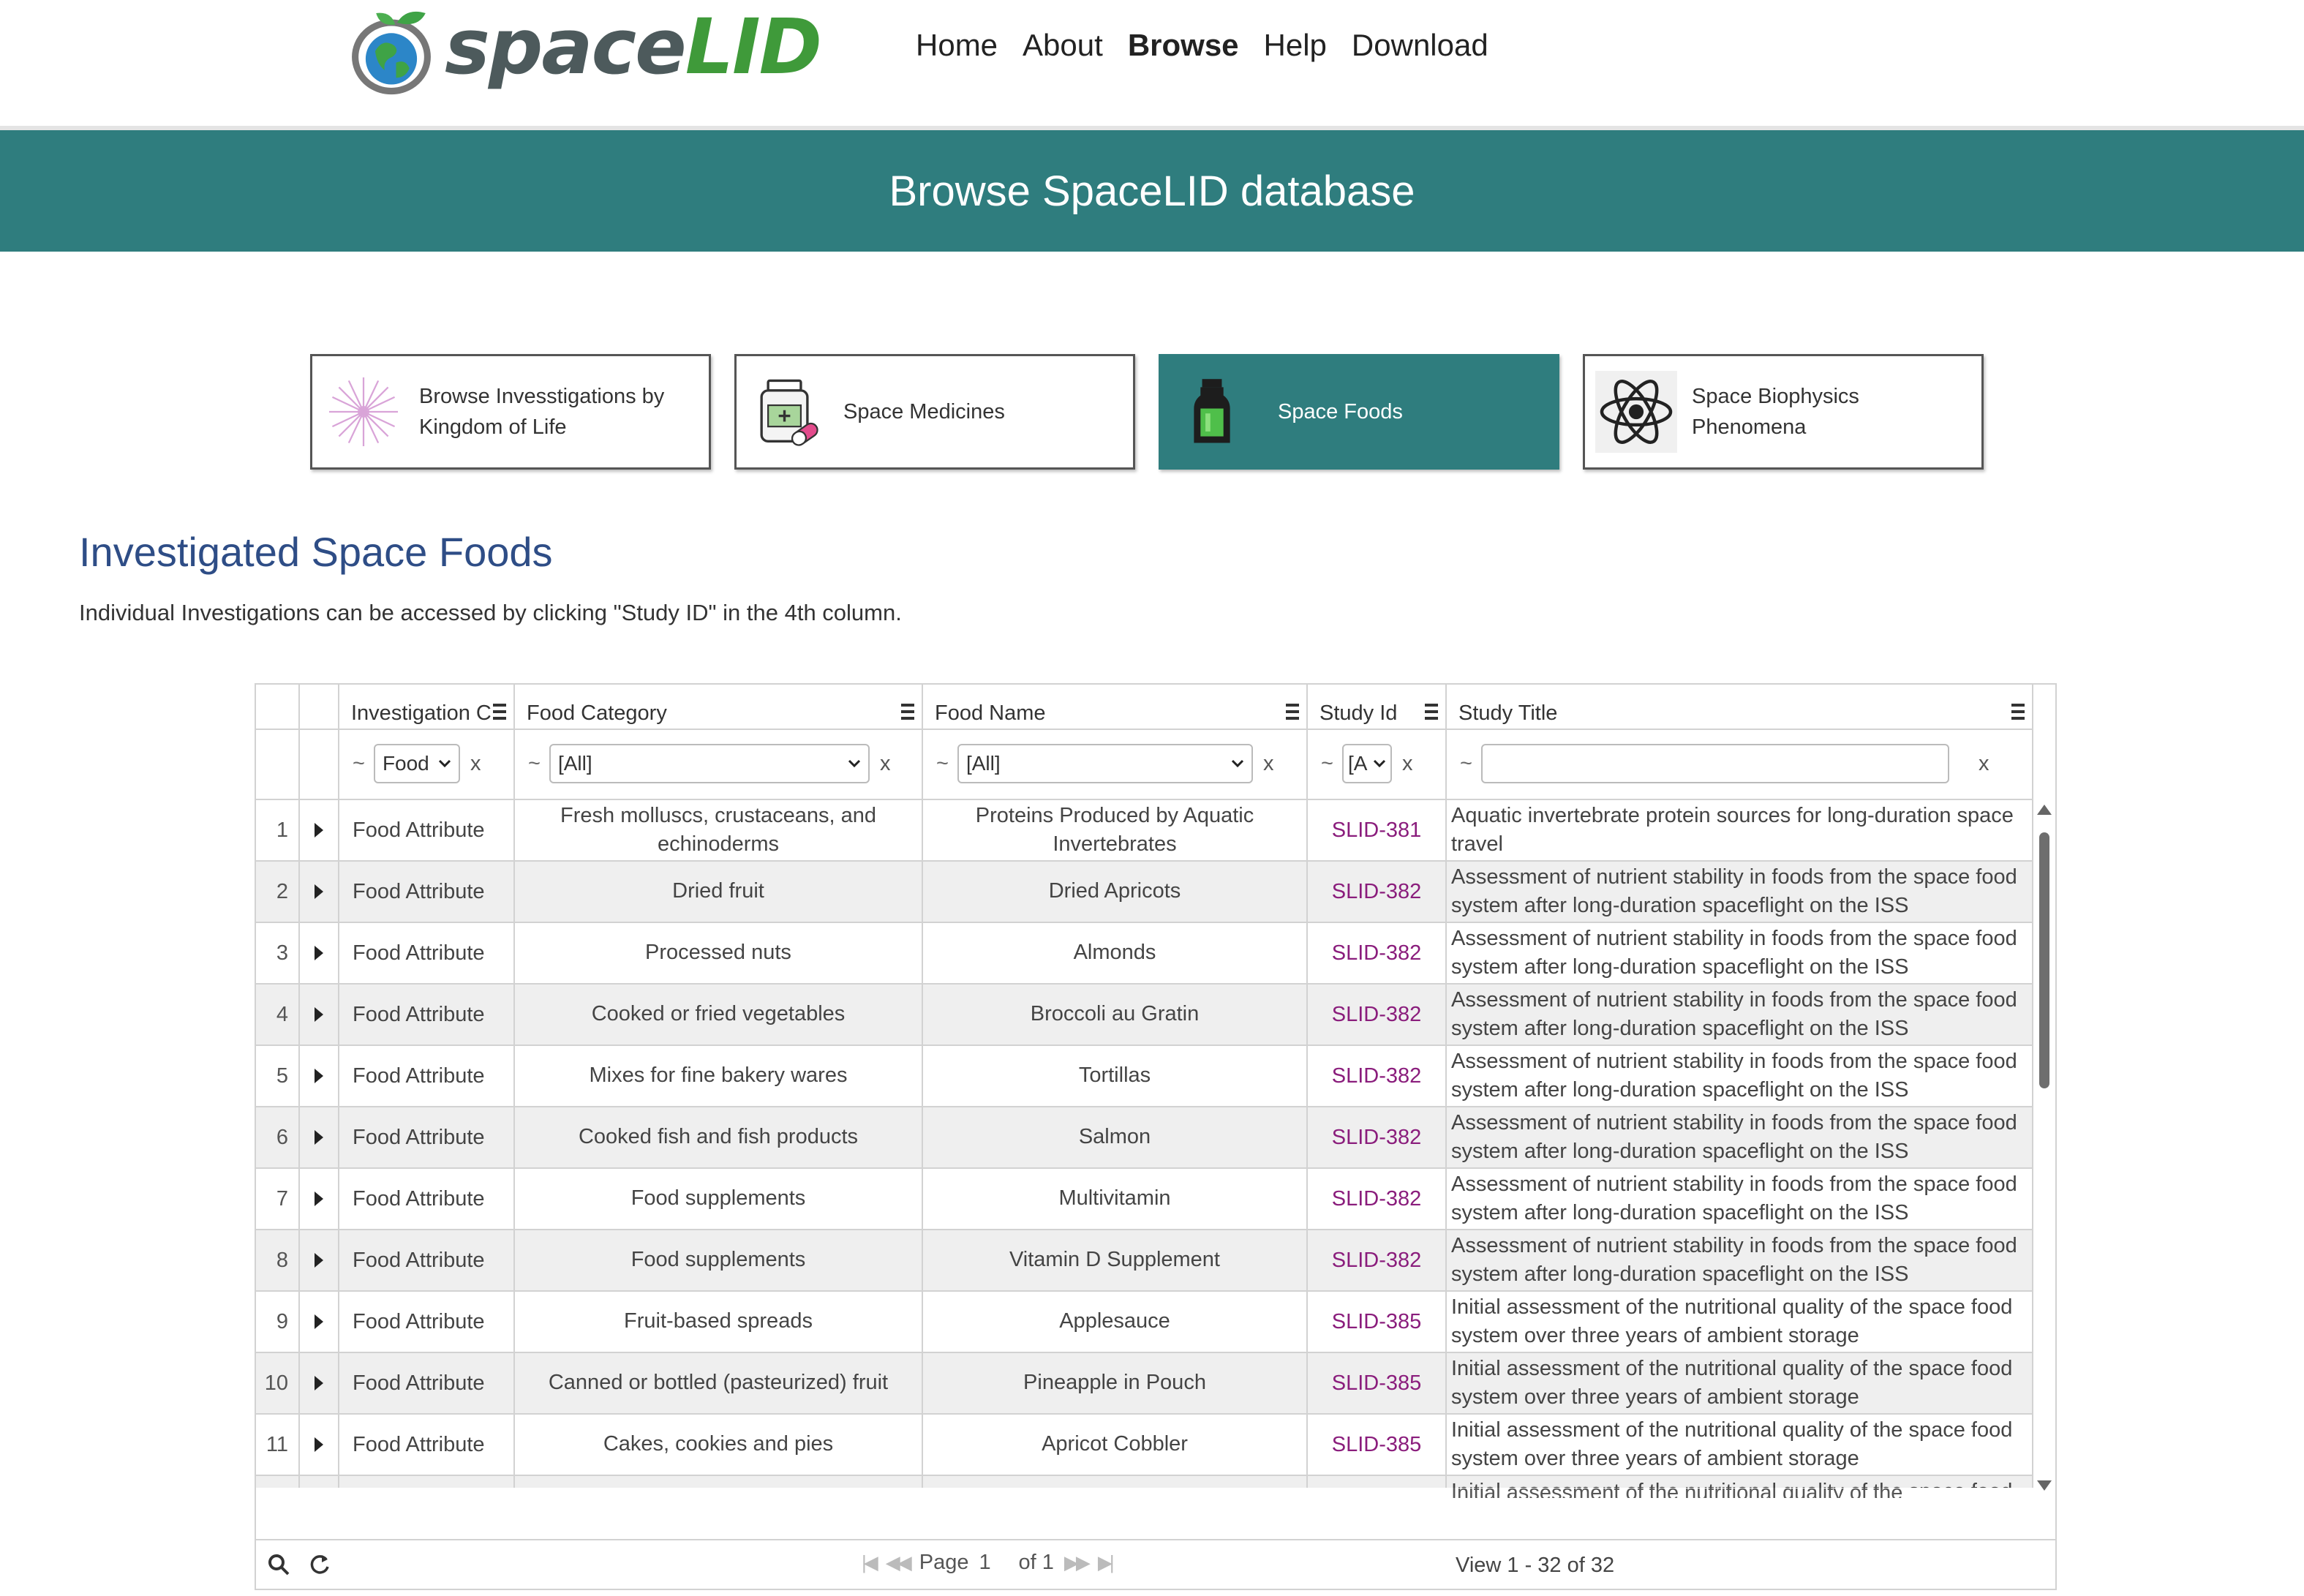 Image resolution: width=2304 pixels, height=1596 pixels. I want to click on nav-home: Home, so click(957, 46).